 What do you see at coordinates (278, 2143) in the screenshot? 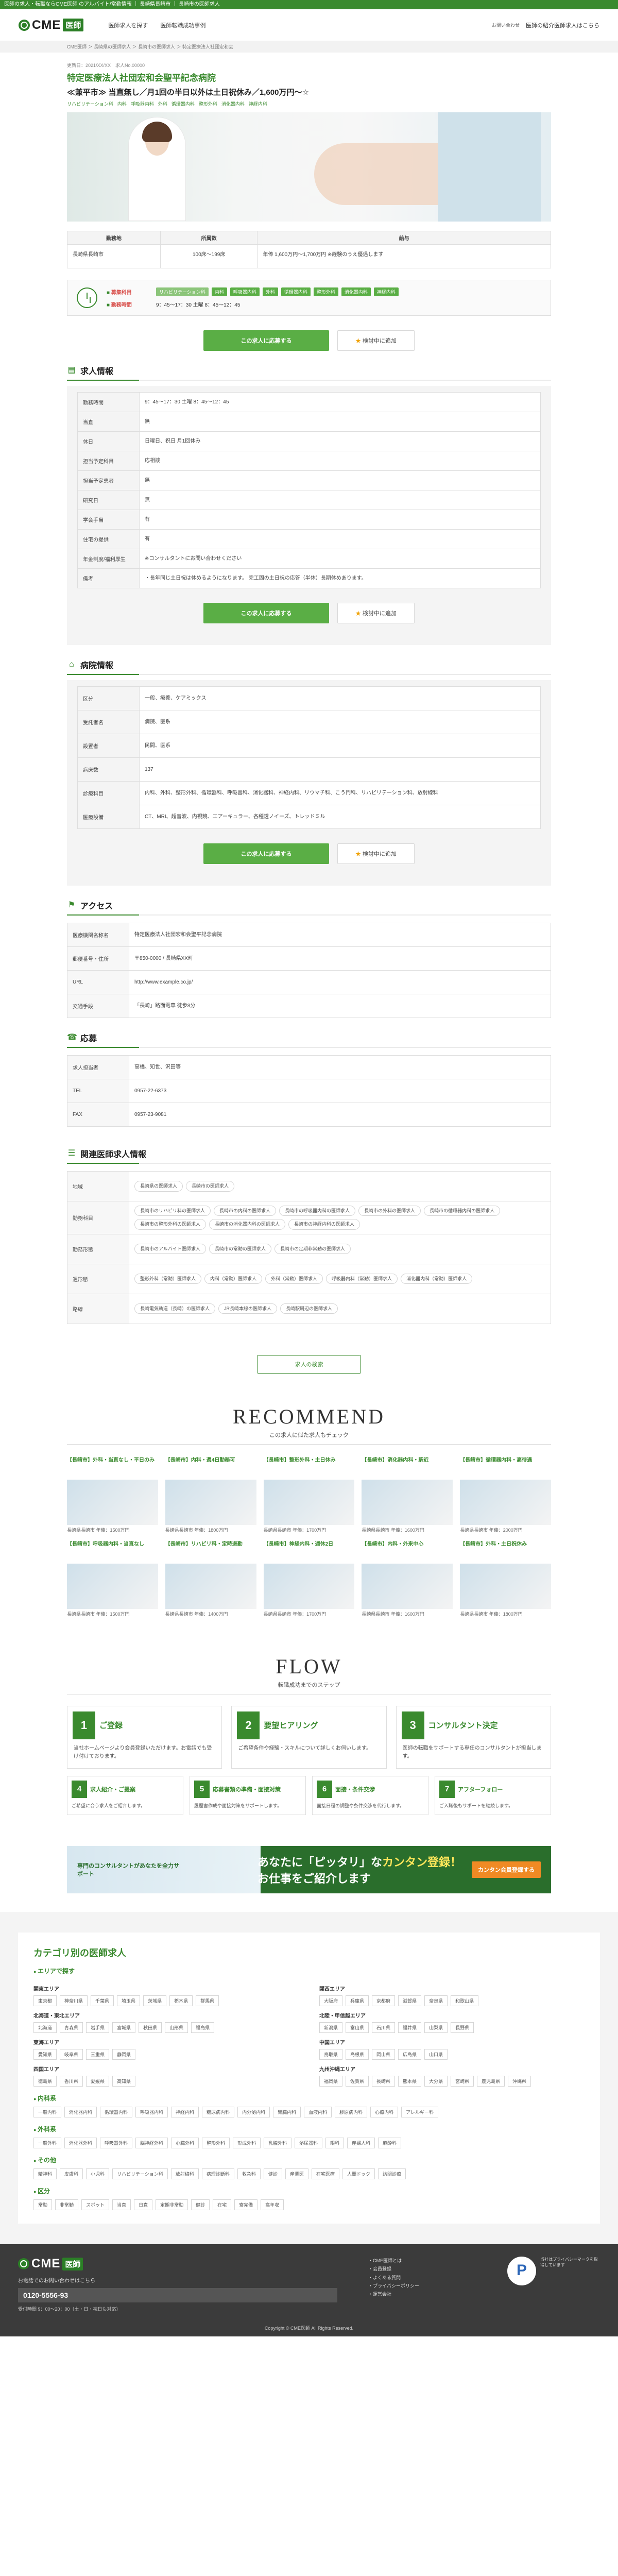
I see `category-pill: 乳腺外科` at bounding box center [278, 2143].